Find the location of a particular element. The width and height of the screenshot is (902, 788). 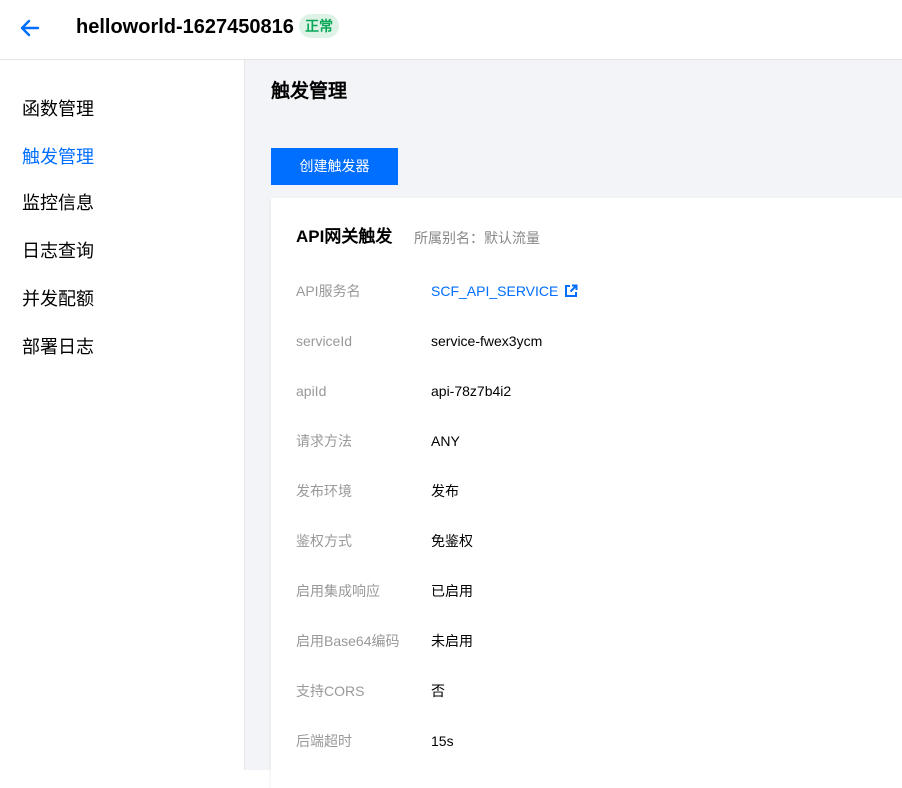

create-trigger-button: 创建触发器 is located at coordinates (334, 166).